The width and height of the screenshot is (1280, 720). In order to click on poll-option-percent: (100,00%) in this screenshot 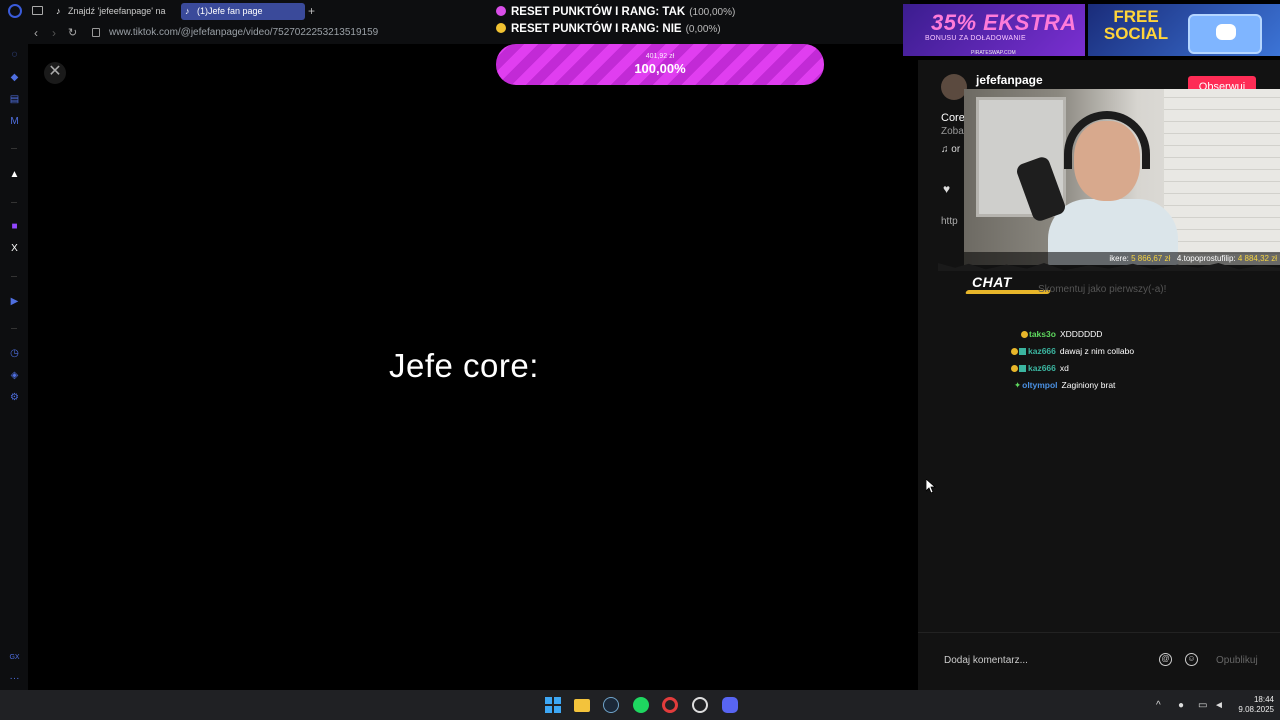, I will do `click(712, 12)`.